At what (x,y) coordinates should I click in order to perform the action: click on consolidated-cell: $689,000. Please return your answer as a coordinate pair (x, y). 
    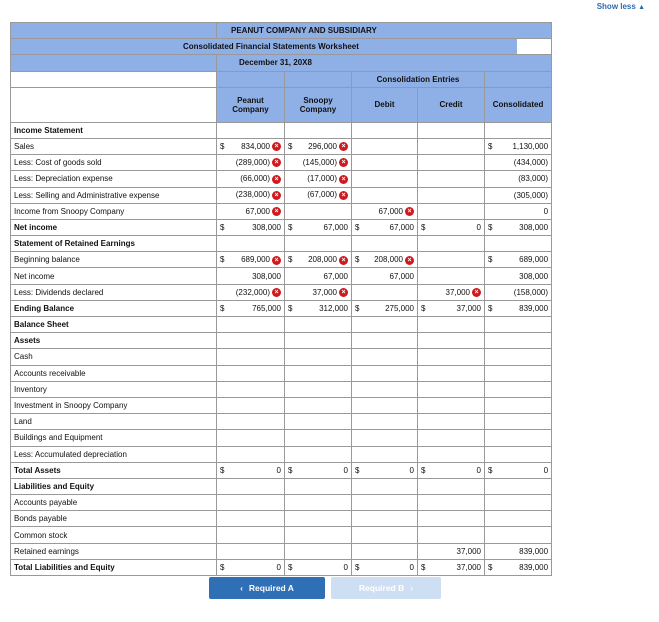
    Looking at the image, I should click on (518, 260).